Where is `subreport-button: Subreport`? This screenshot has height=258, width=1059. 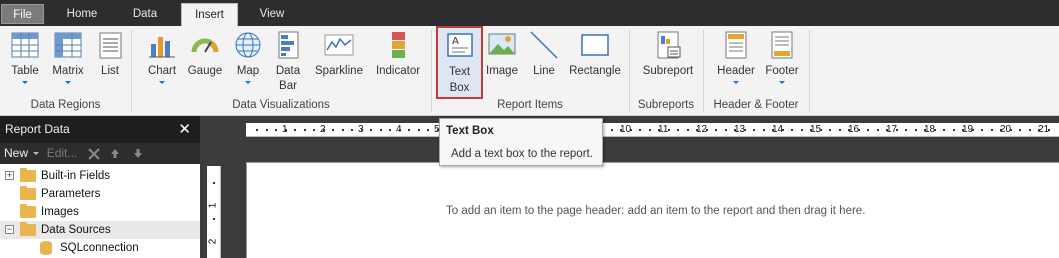 subreport-button: Subreport is located at coordinates (668, 54).